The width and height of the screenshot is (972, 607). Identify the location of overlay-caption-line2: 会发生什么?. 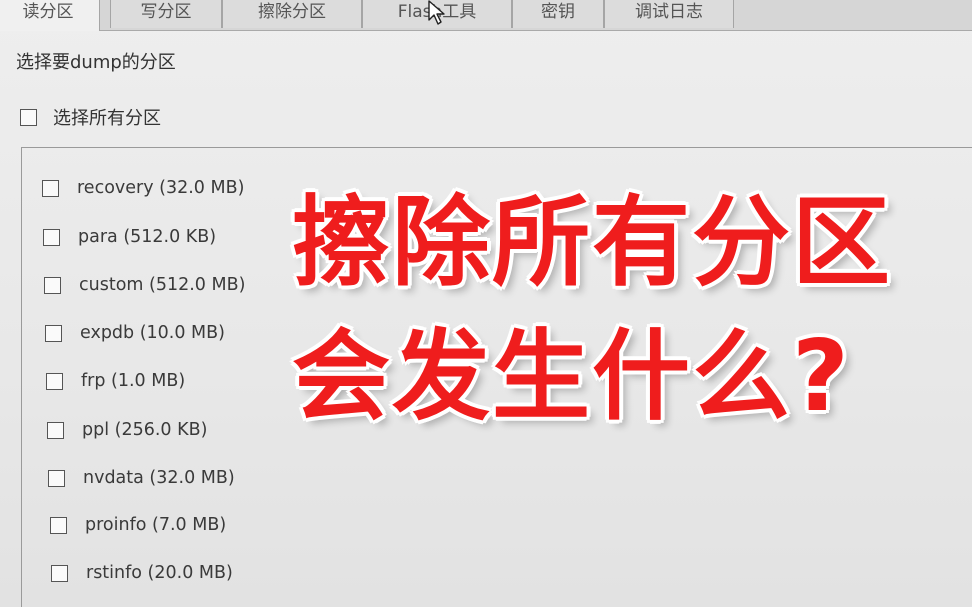
(571, 377).